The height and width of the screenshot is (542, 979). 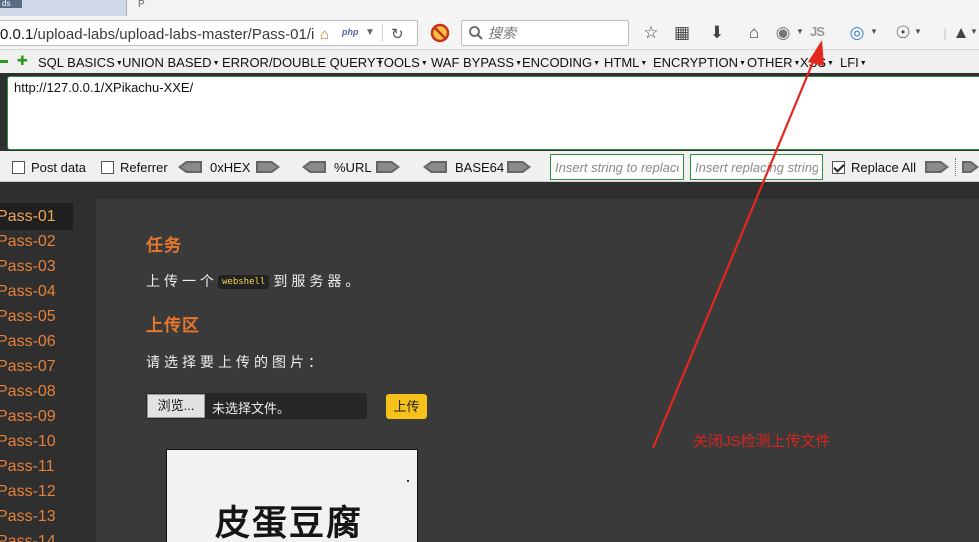 What do you see at coordinates (838, 167) in the screenshot?
I see `replace-all-checkbox` at bounding box center [838, 167].